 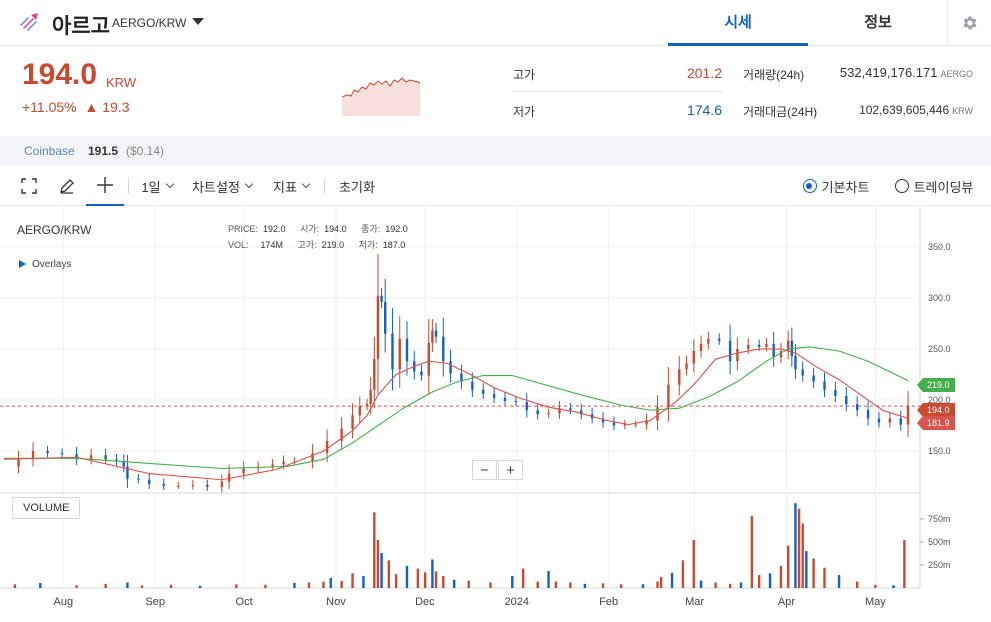 I want to click on interval-label: 1일, so click(x=151, y=187).